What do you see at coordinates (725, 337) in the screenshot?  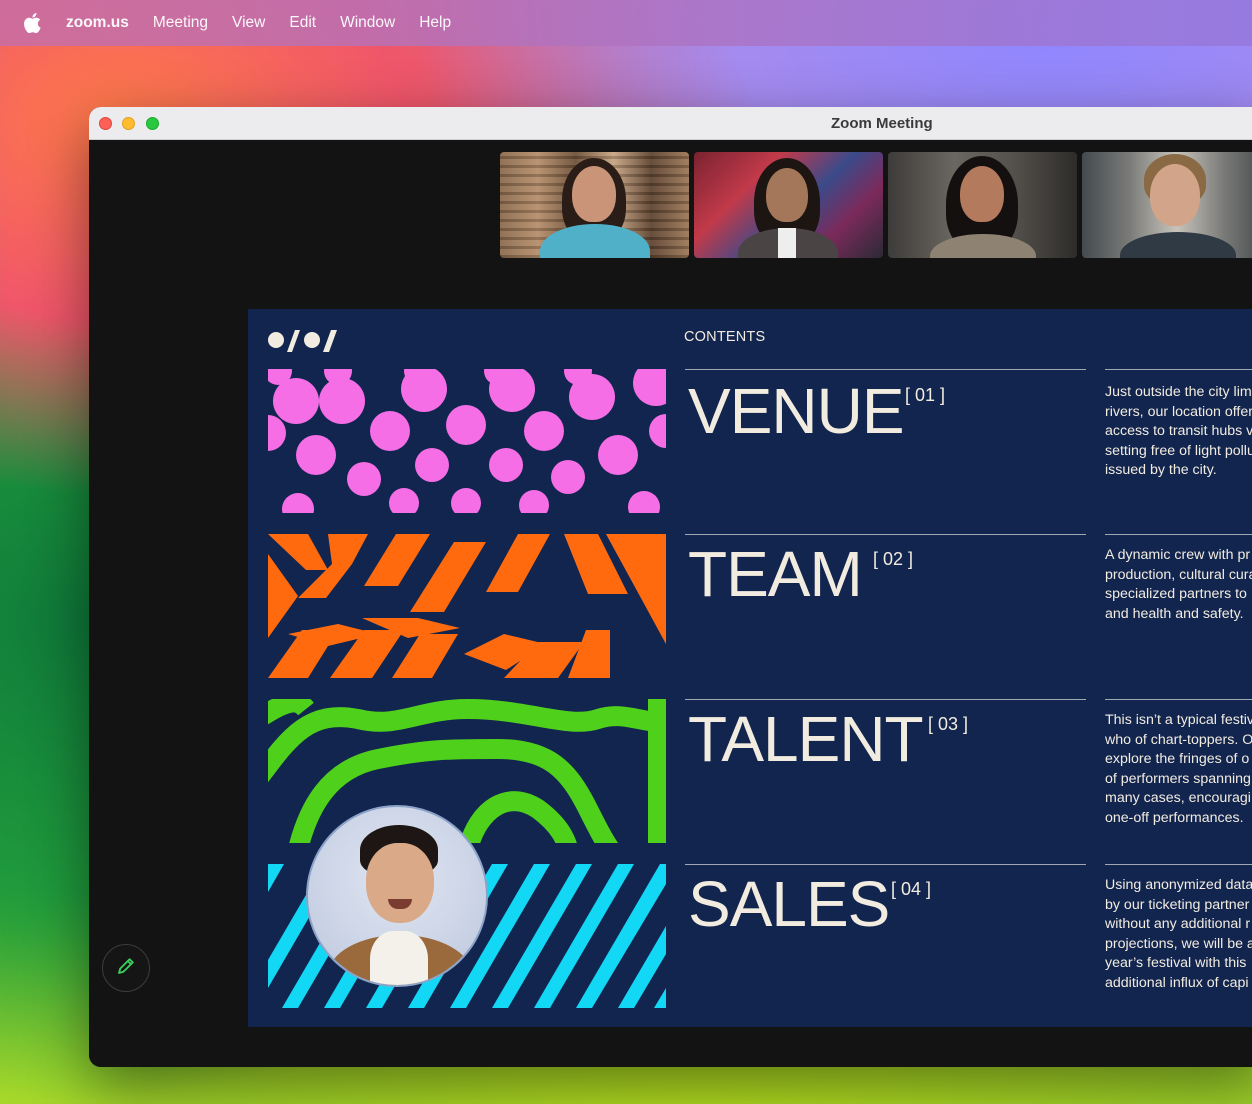 I see `slide-contents-label: CONTENTS` at bounding box center [725, 337].